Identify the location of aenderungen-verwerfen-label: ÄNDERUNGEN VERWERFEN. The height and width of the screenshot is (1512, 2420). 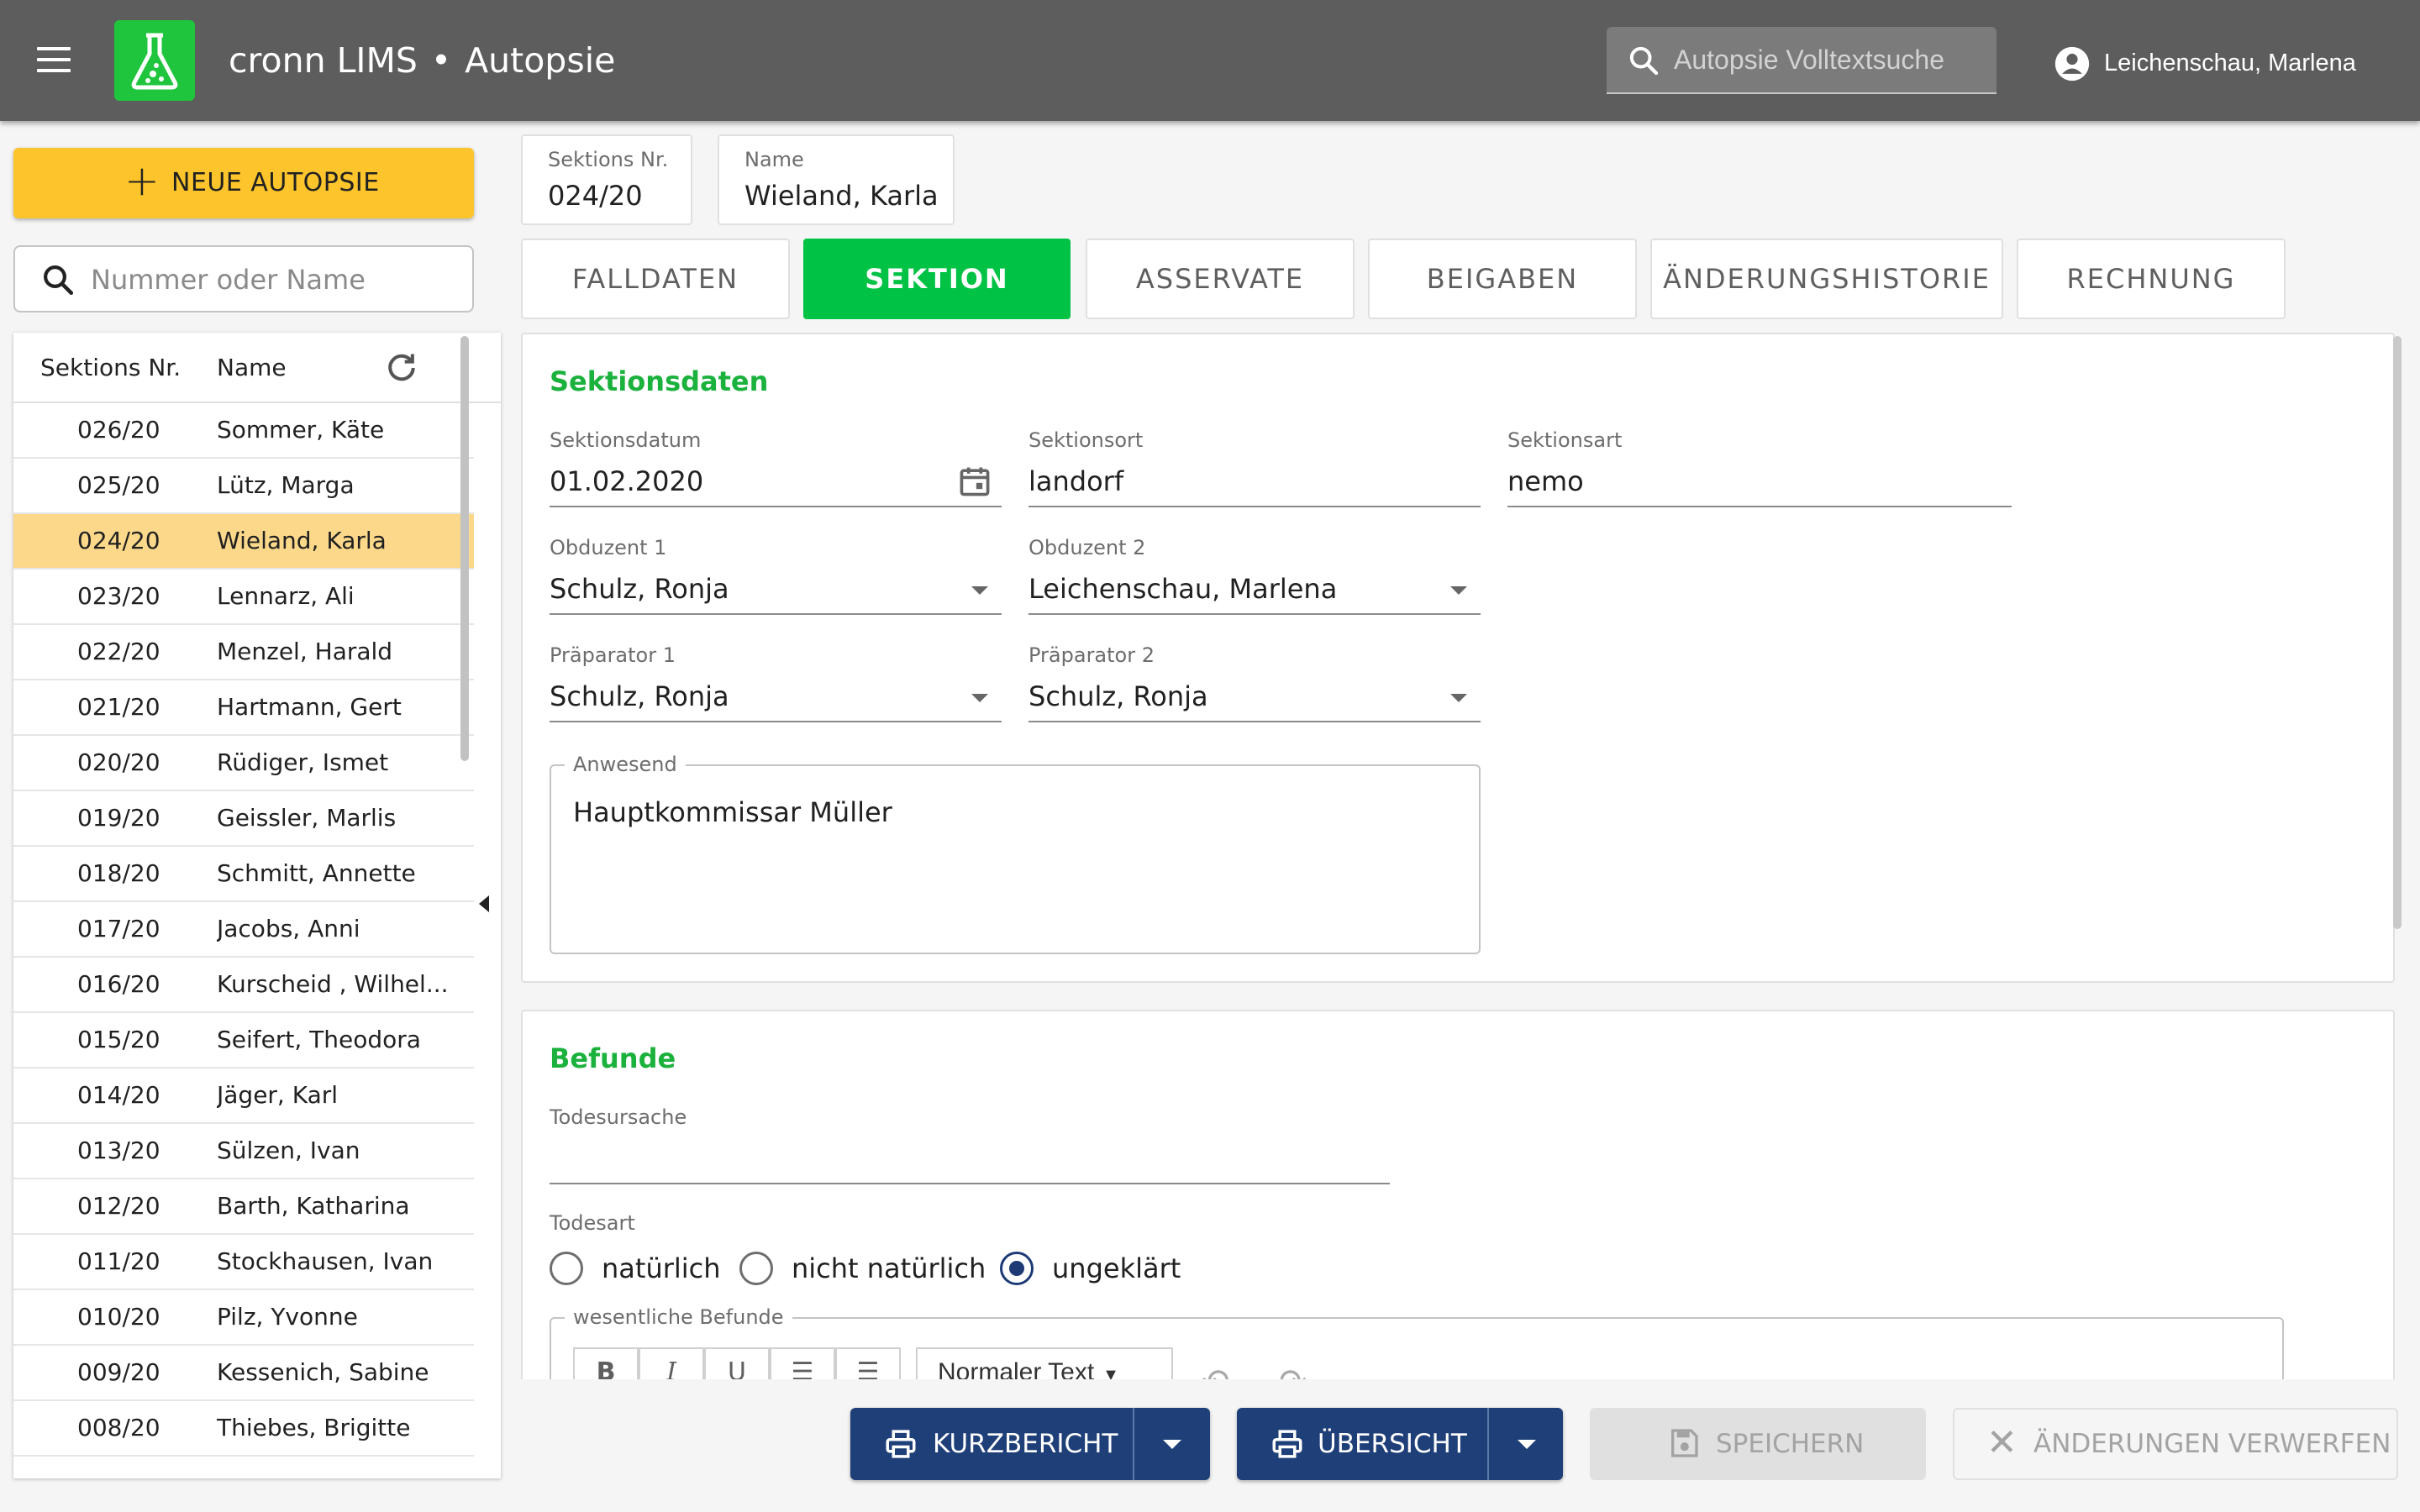
(2212, 1444).